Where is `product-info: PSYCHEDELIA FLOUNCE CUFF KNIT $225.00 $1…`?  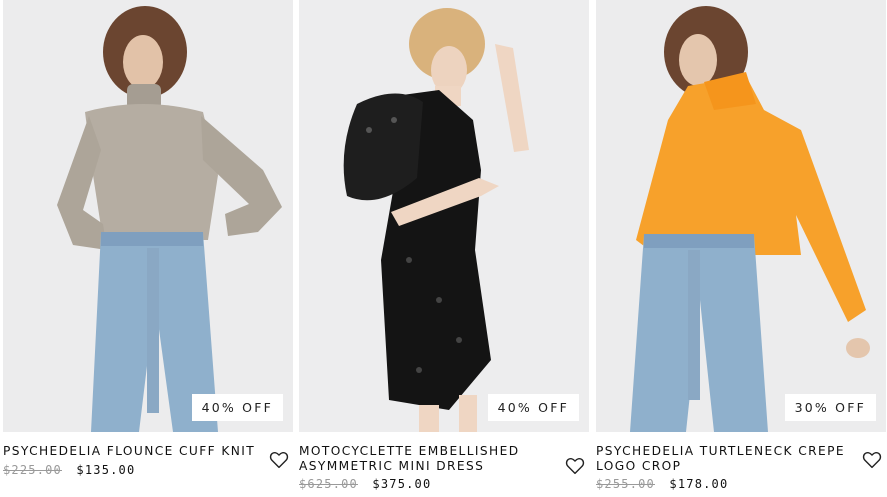 product-info: PSYCHEDELIA FLOUNCE CUFF KNIT $225.00 $1… is located at coordinates (148, 470).